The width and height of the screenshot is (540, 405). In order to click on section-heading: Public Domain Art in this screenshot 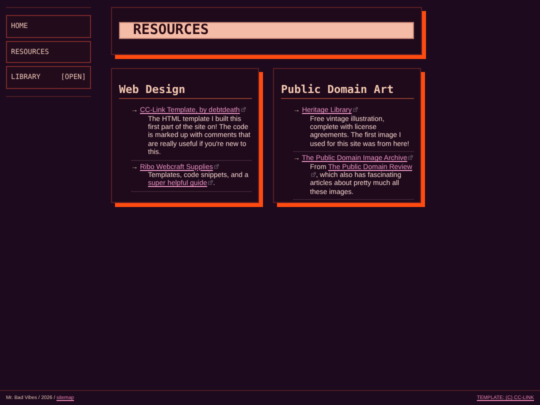, I will do `click(347, 91)`.